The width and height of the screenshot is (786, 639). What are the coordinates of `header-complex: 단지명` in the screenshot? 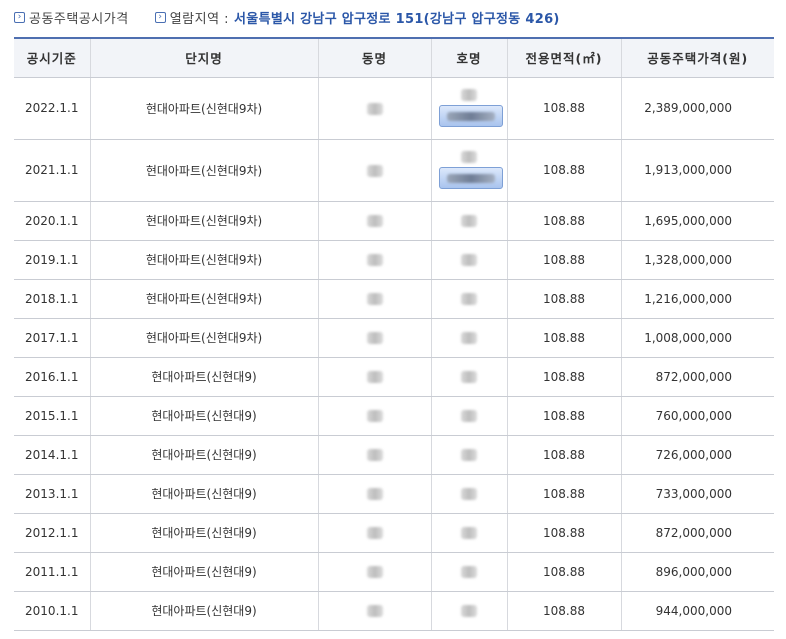 It's located at (203, 57).